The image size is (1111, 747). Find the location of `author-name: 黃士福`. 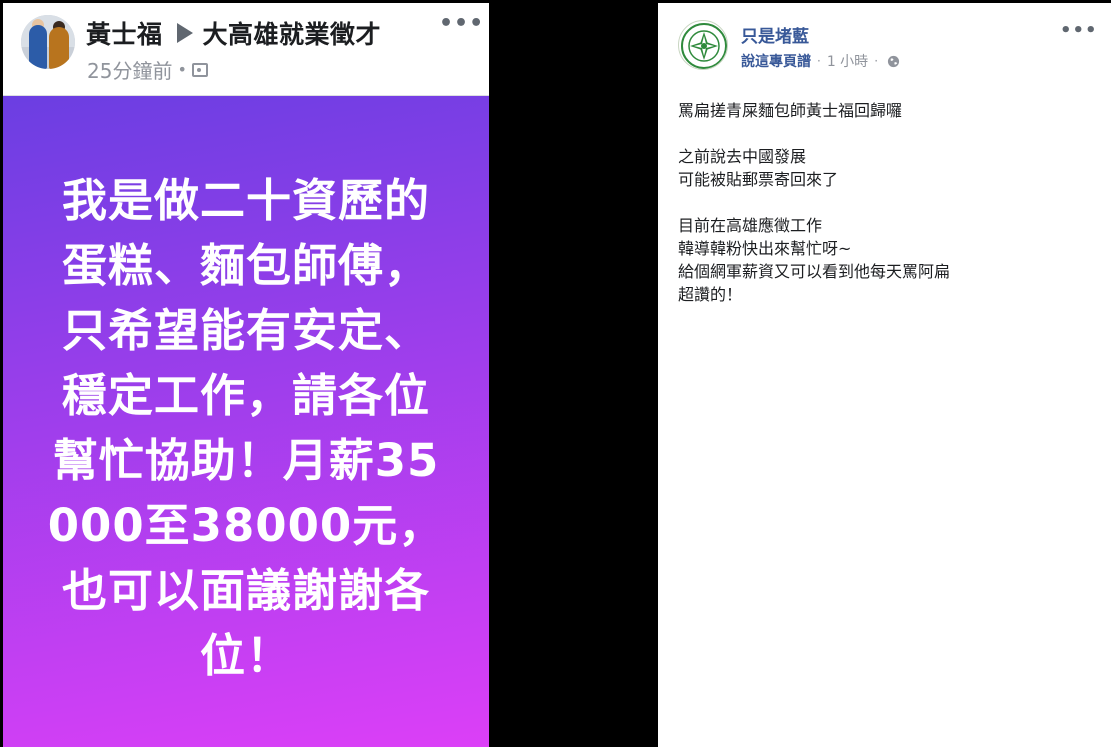

author-name: 黃士福 is located at coordinates (124, 33).